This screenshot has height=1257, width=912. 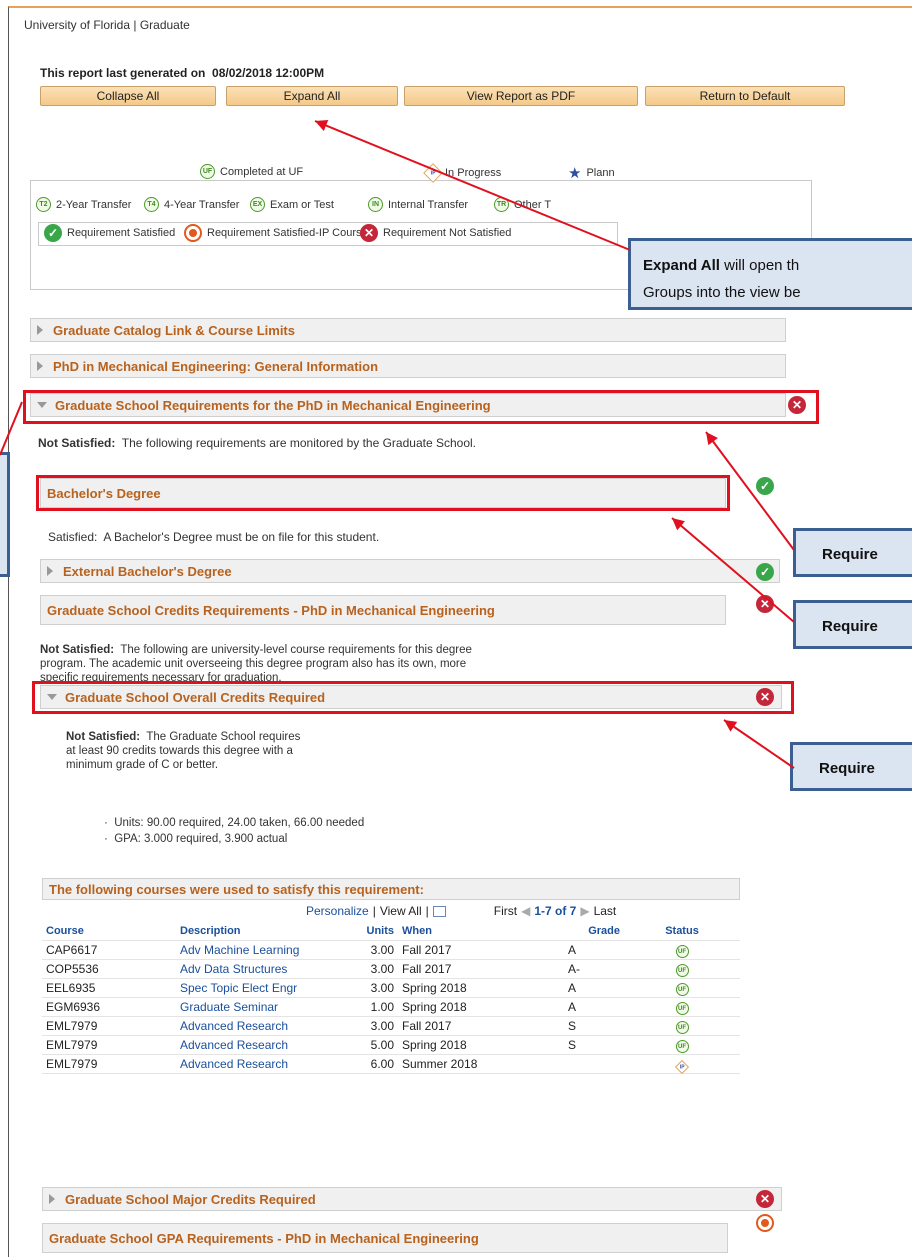 I want to click on arrow-expand-all, so click(x=472, y=185).